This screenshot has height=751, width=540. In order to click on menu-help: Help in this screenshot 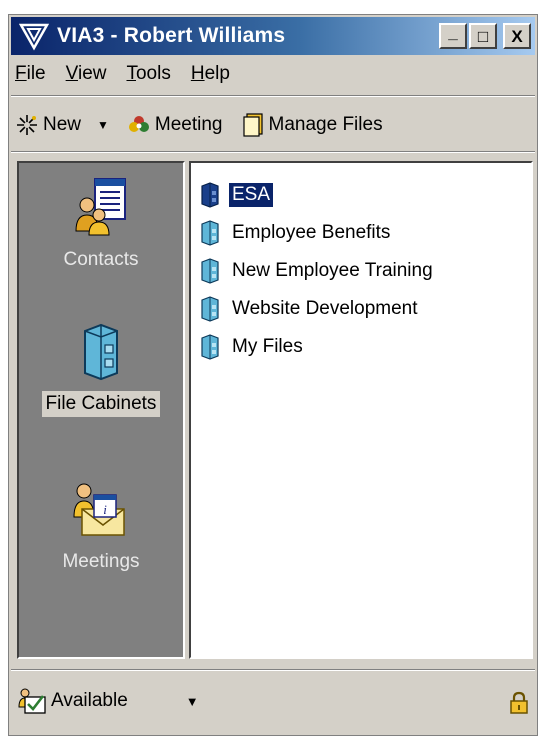, I will do `click(210, 74)`.